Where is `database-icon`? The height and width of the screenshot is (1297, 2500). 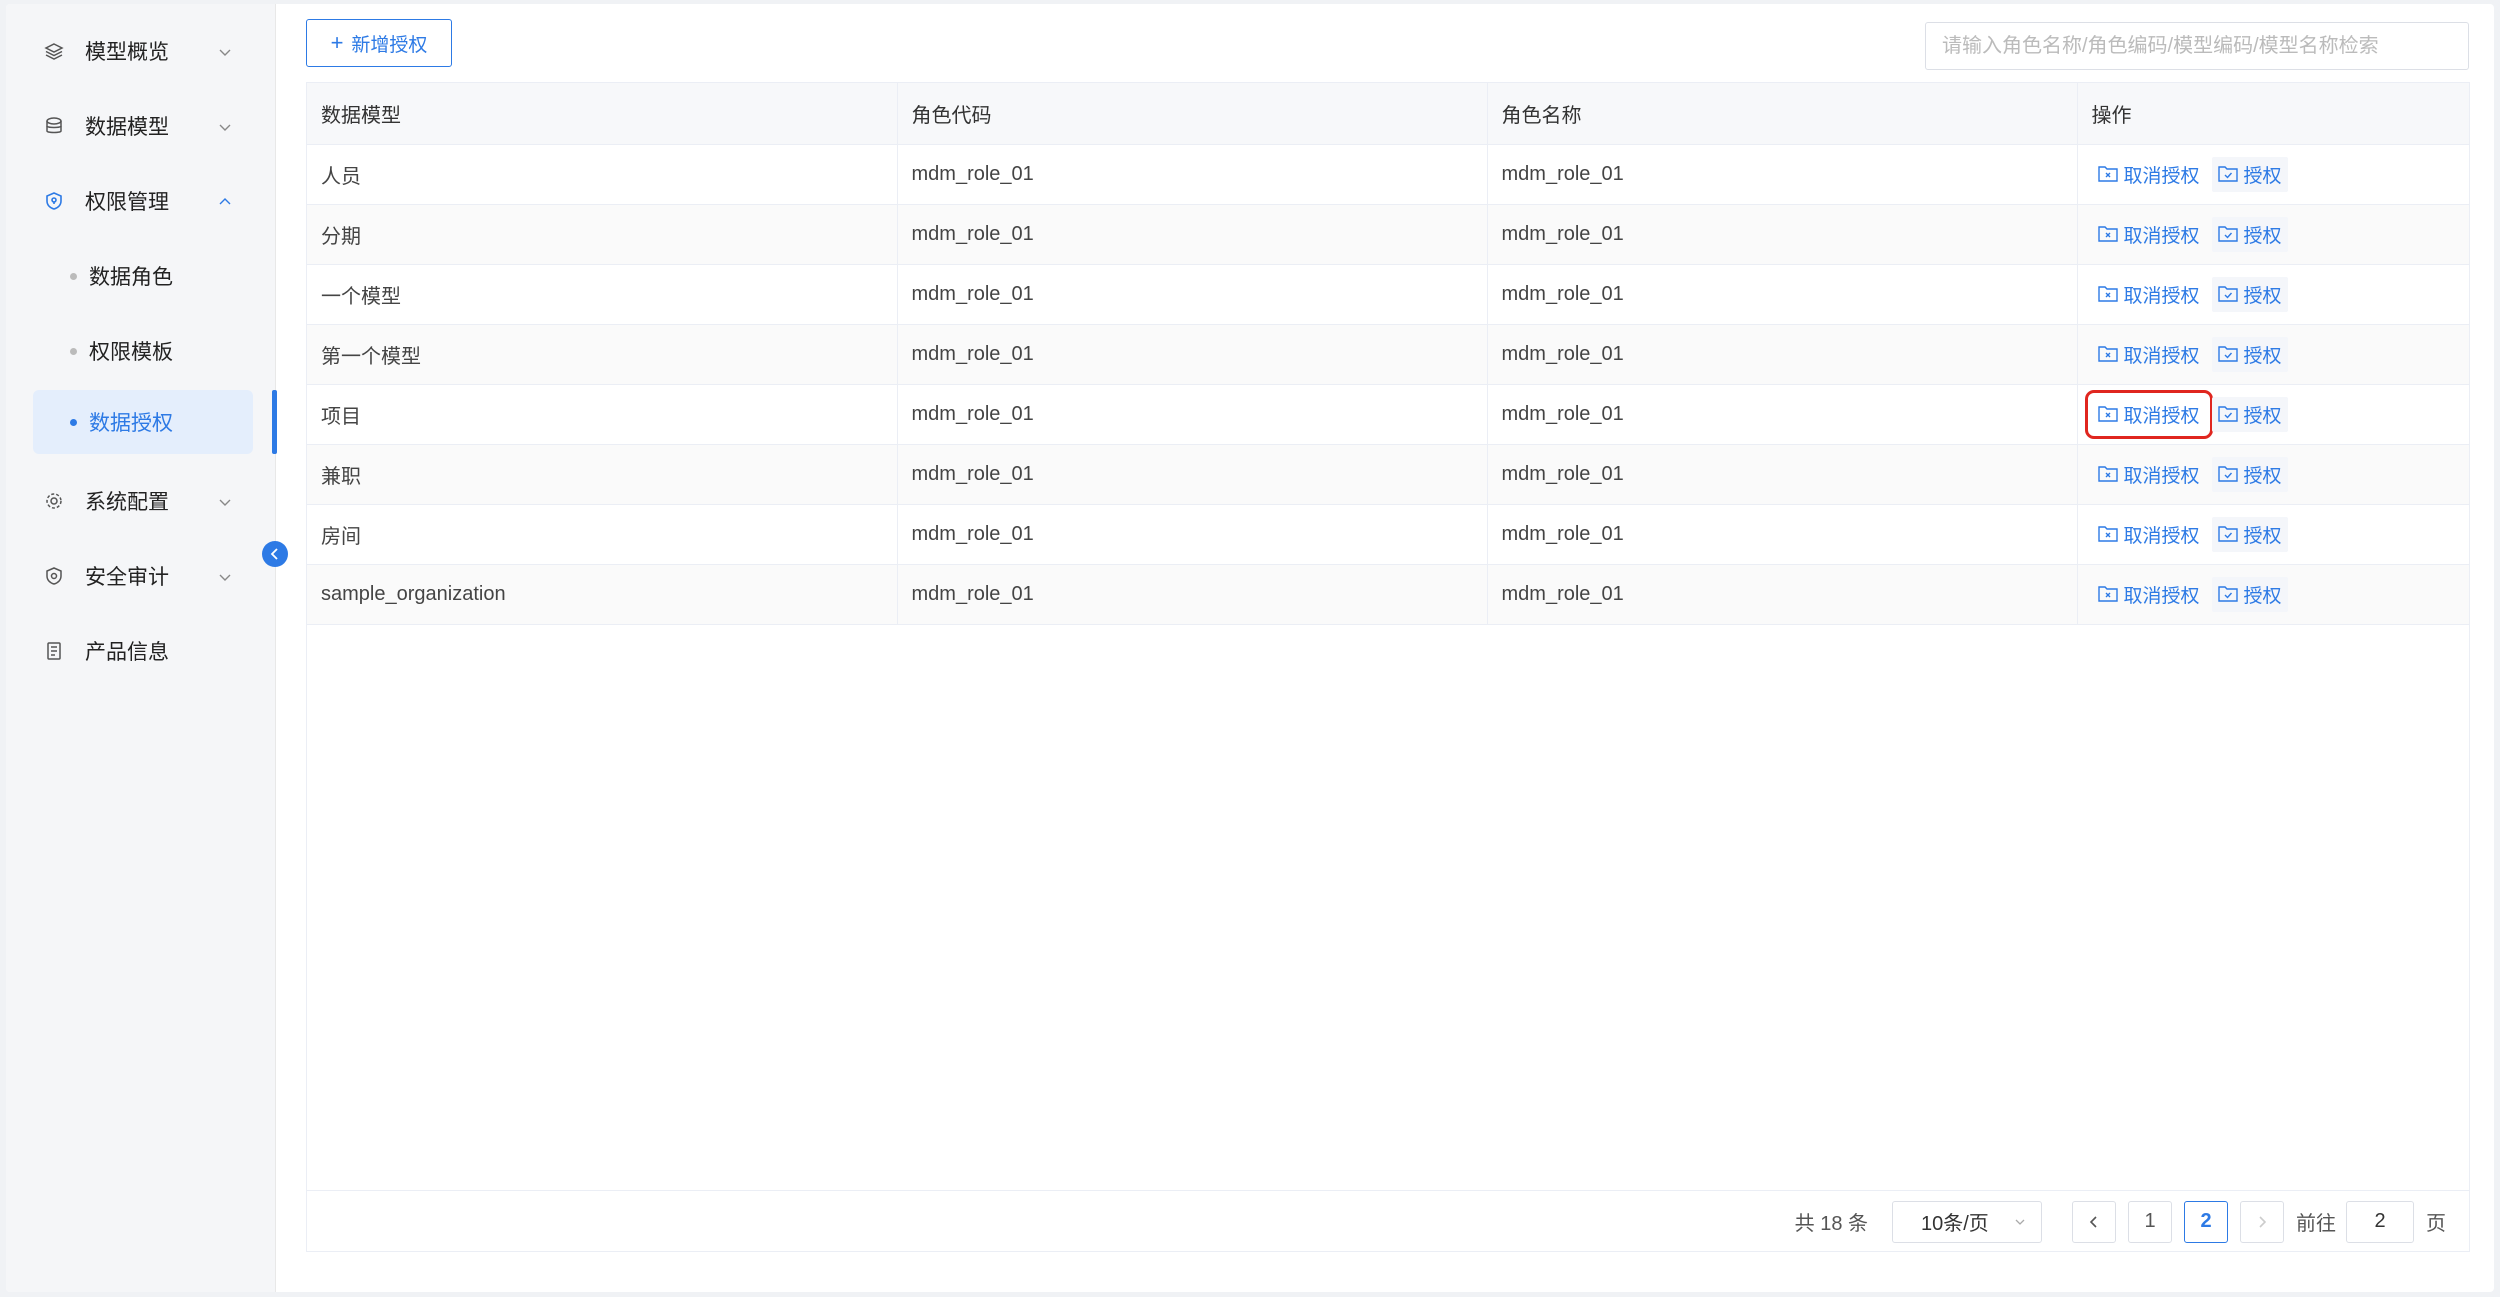
database-icon is located at coordinates (54, 126).